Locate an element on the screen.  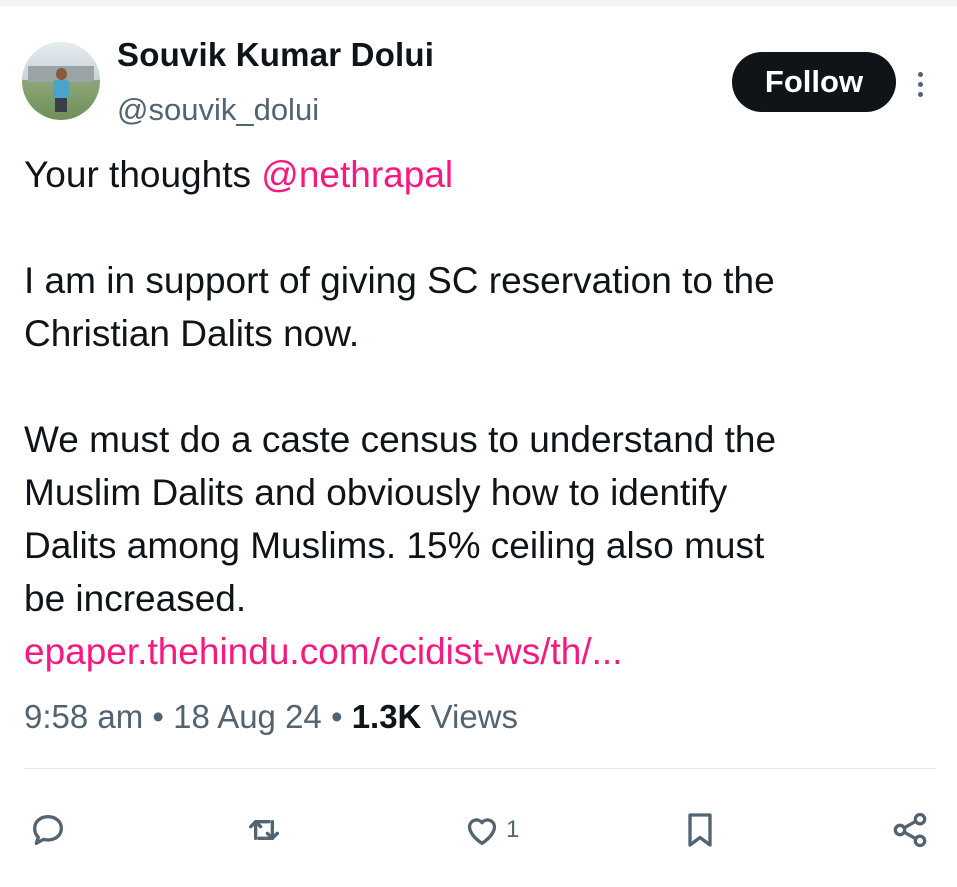
tweet-intro: Your thoughts is located at coordinates (143, 174).